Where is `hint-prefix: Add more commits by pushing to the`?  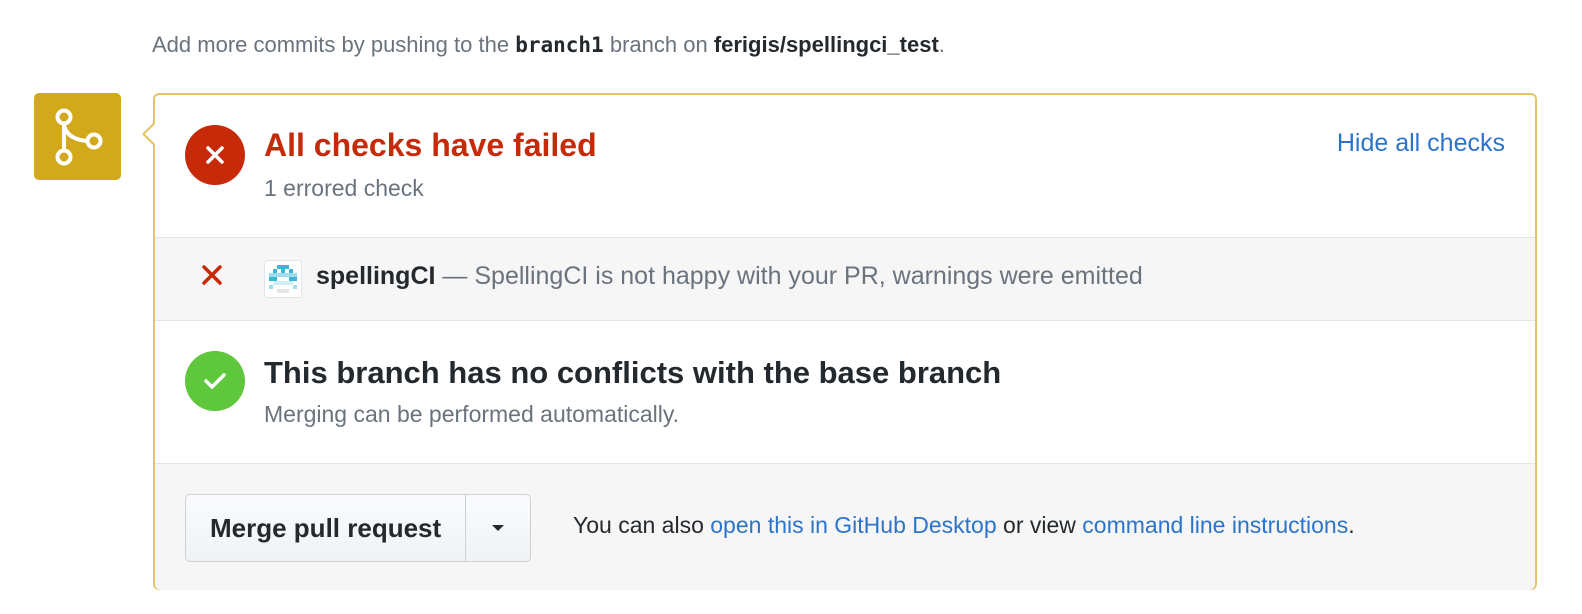 hint-prefix: Add more commits by pushing to the is located at coordinates (331, 44).